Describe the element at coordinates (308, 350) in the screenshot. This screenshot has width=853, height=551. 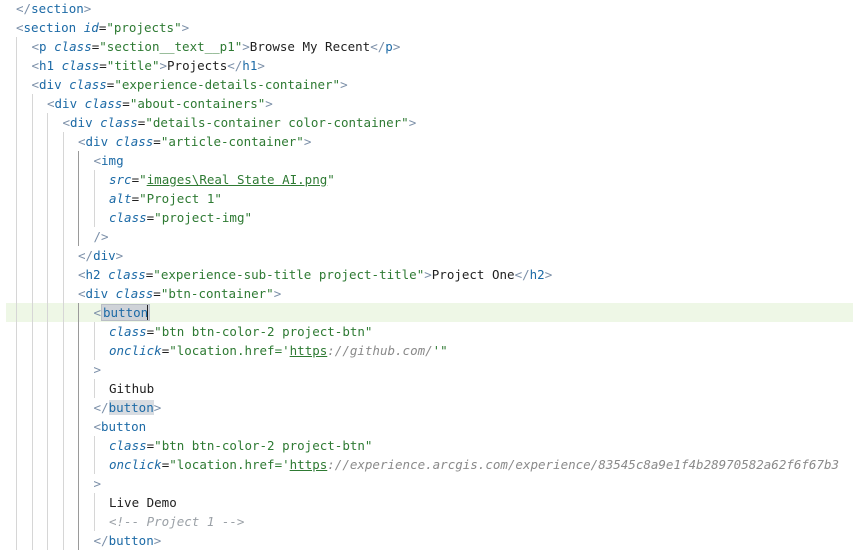
I see `code-token: https` at that location.